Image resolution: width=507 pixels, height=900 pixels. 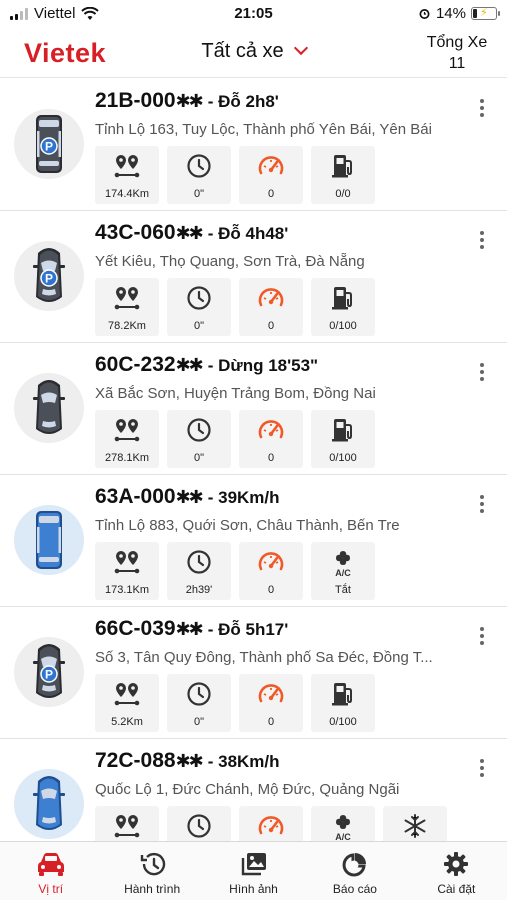 What do you see at coordinates (450, 13) in the screenshot?
I see `battery-percent: 14%` at bounding box center [450, 13].